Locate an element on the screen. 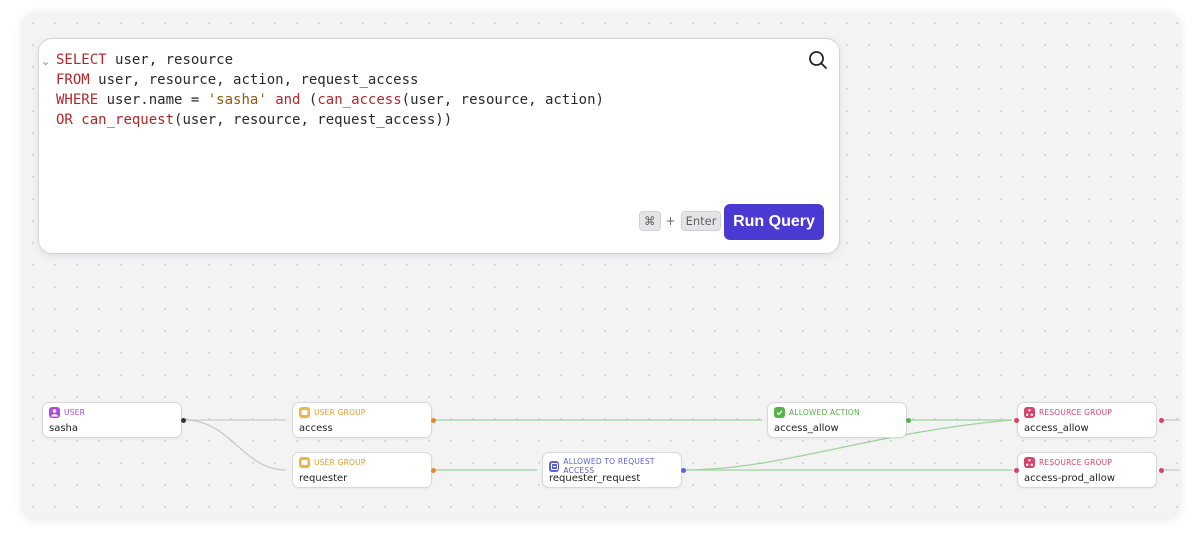 The image size is (1200, 544). check-icon is located at coordinates (779, 412).